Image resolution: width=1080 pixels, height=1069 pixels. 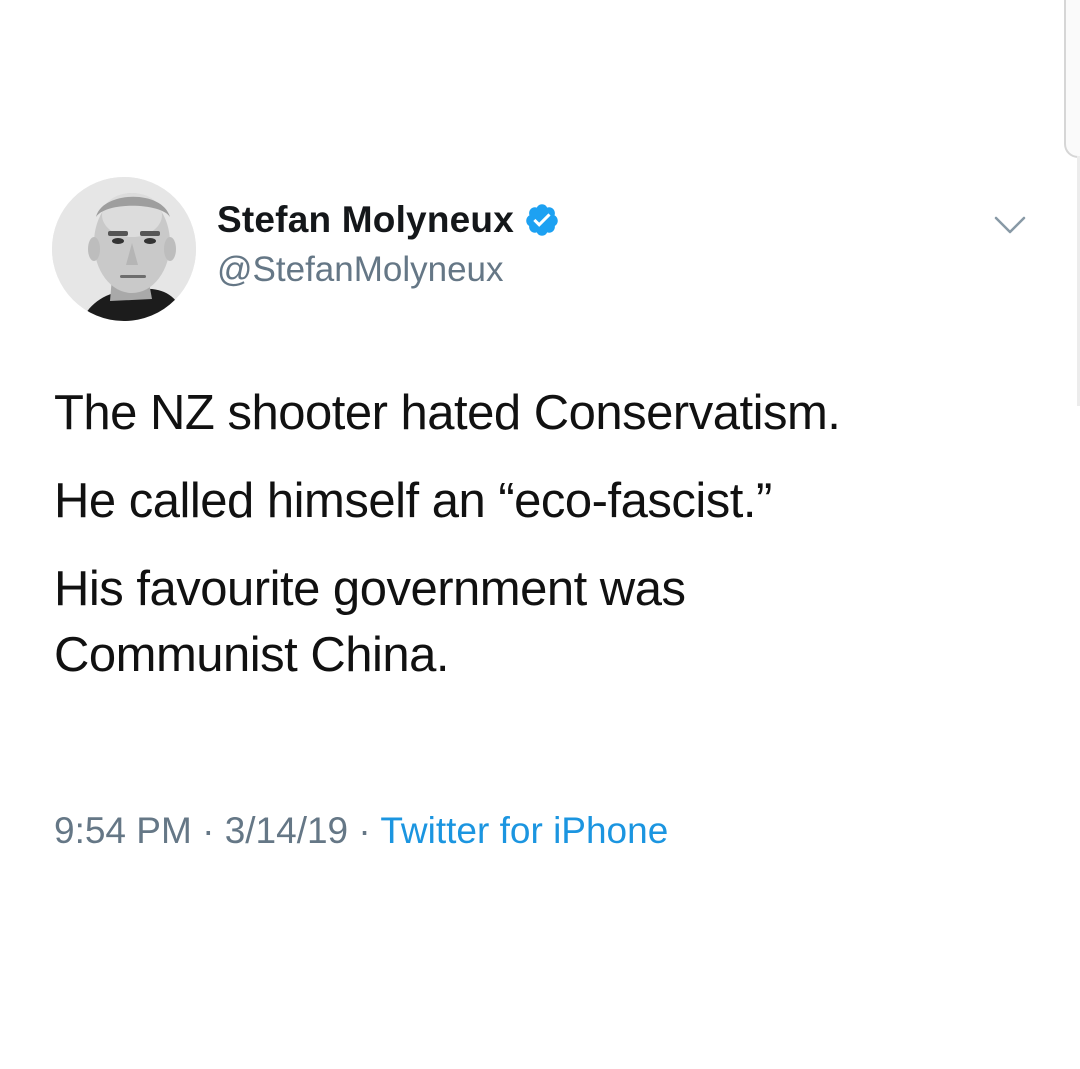 I want to click on tweet-paragraph: The NZ shooter hated Conservatism., so click(x=447, y=413).